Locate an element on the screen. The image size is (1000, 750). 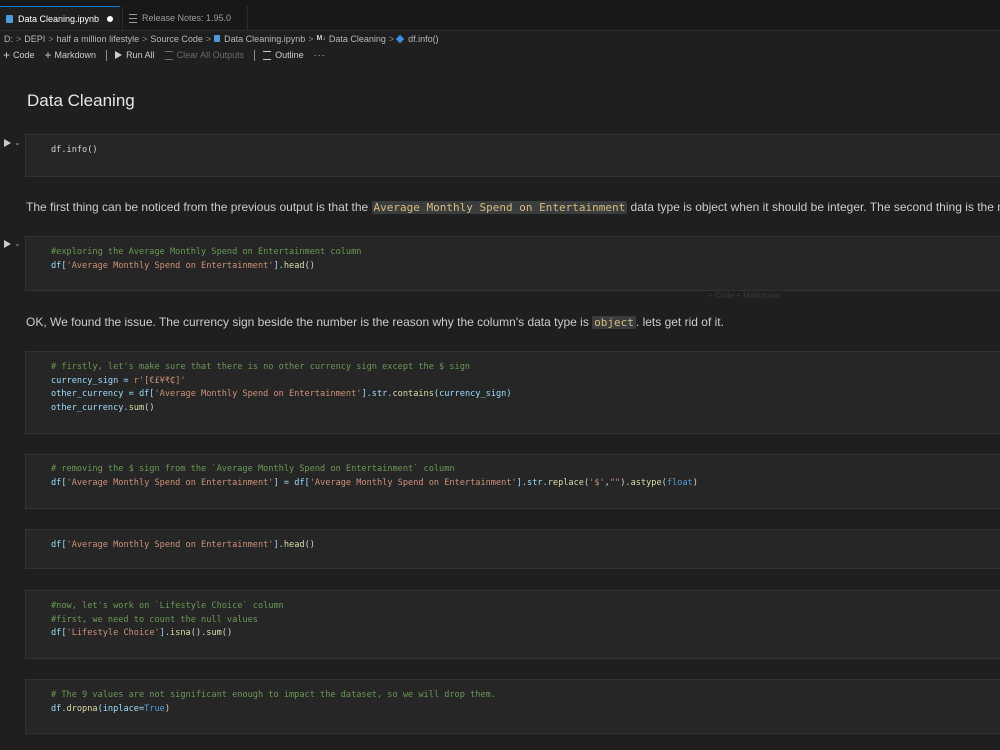
code-token: df. is located at coordinates (59, 708).